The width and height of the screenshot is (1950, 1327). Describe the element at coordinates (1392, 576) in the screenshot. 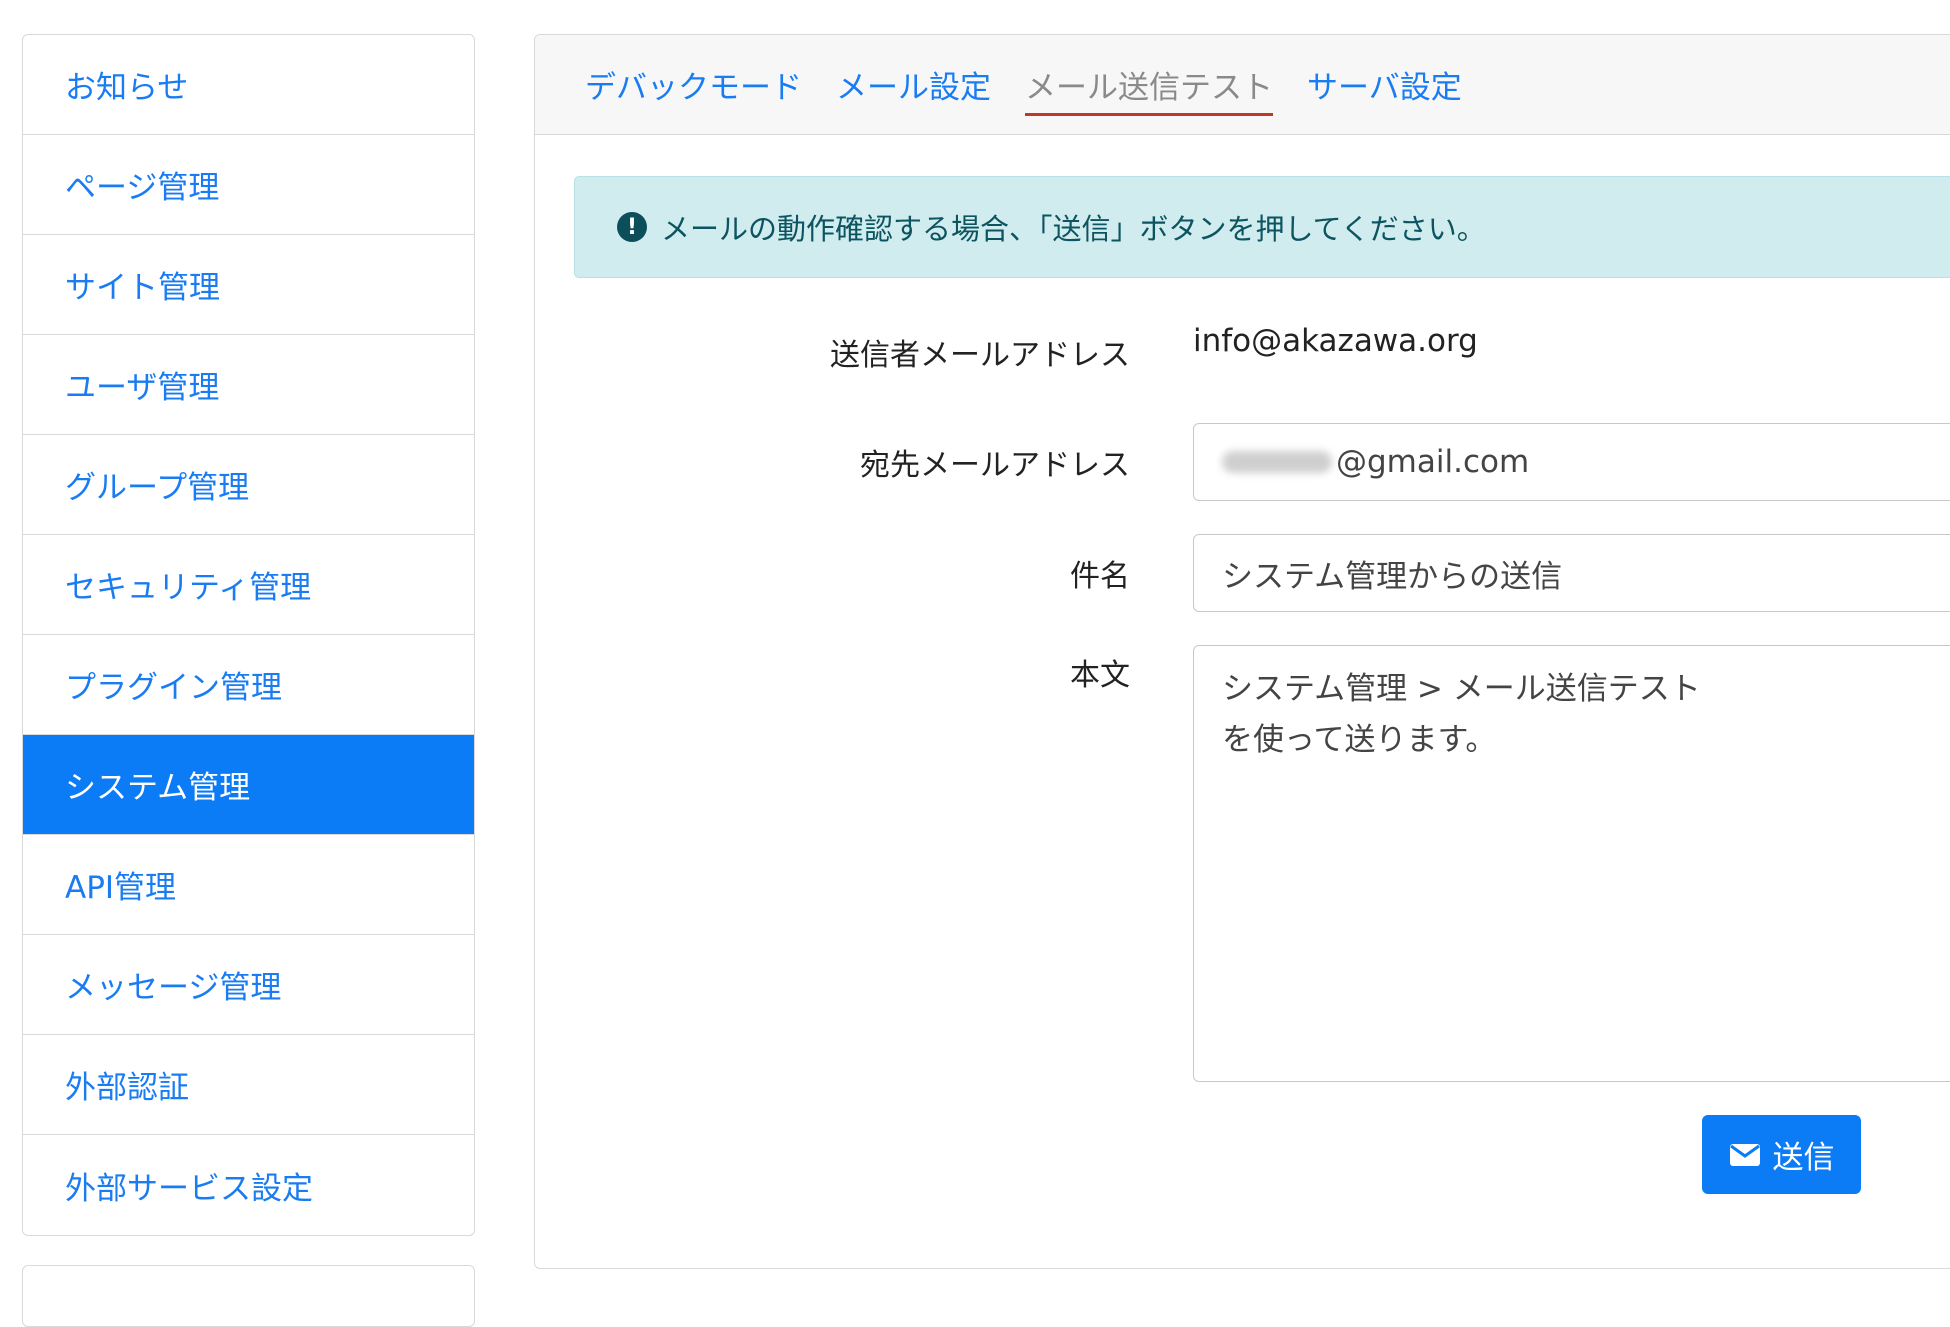

I see `subject-value: システム管理からの送信` at that location.